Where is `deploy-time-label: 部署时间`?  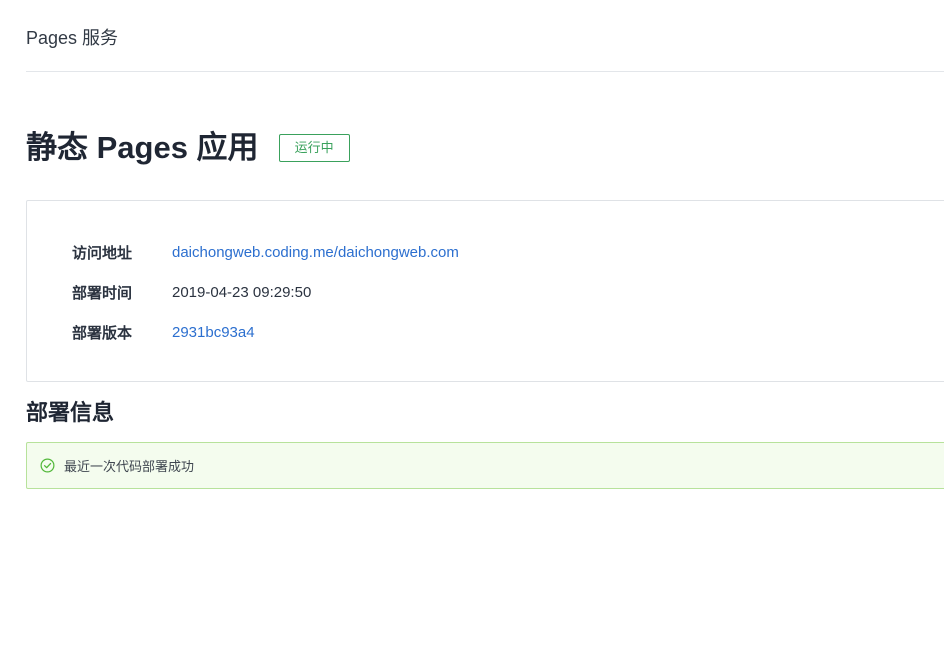 deploy-time-label: 部署时间 is located at coordinates (102, 293).